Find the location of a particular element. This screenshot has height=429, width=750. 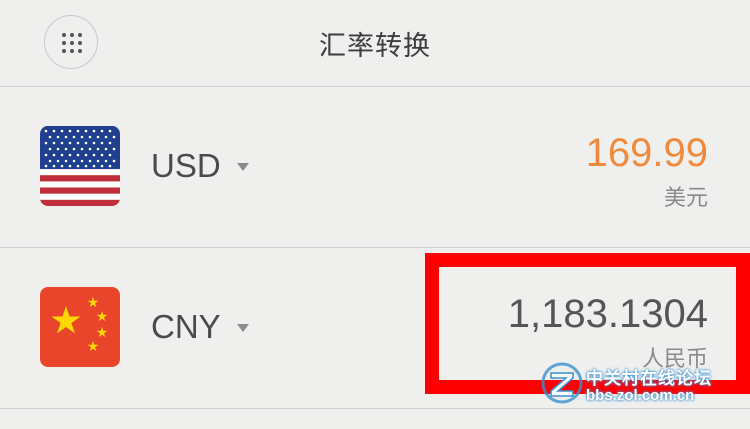

watermark-text: 中关村在线论坛 is located at coordinates (649, 378).